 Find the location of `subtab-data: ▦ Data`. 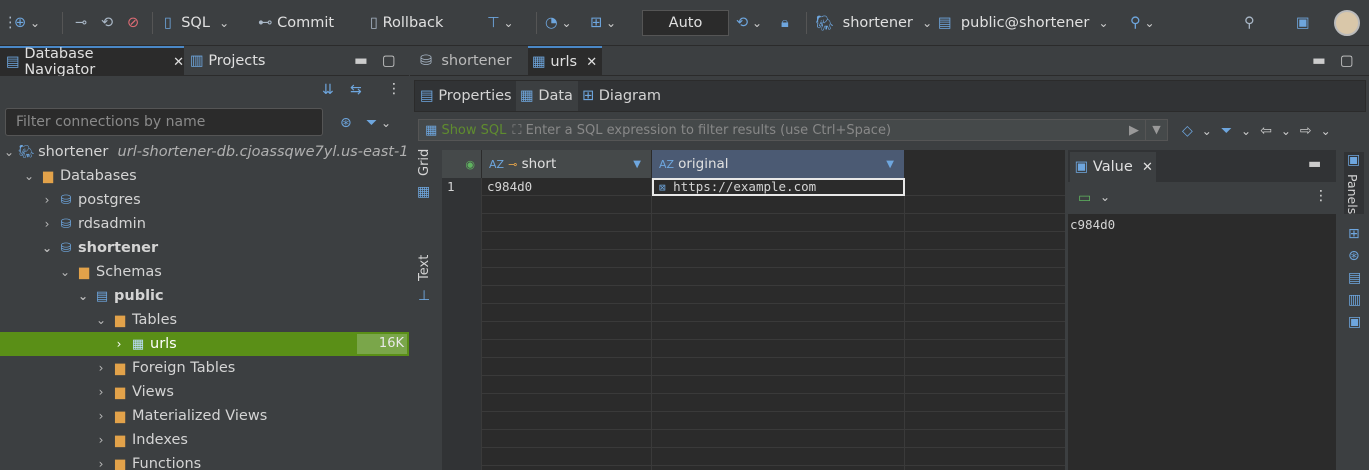

subtab-data: ▦ Data is located at coordinates (547, 96).